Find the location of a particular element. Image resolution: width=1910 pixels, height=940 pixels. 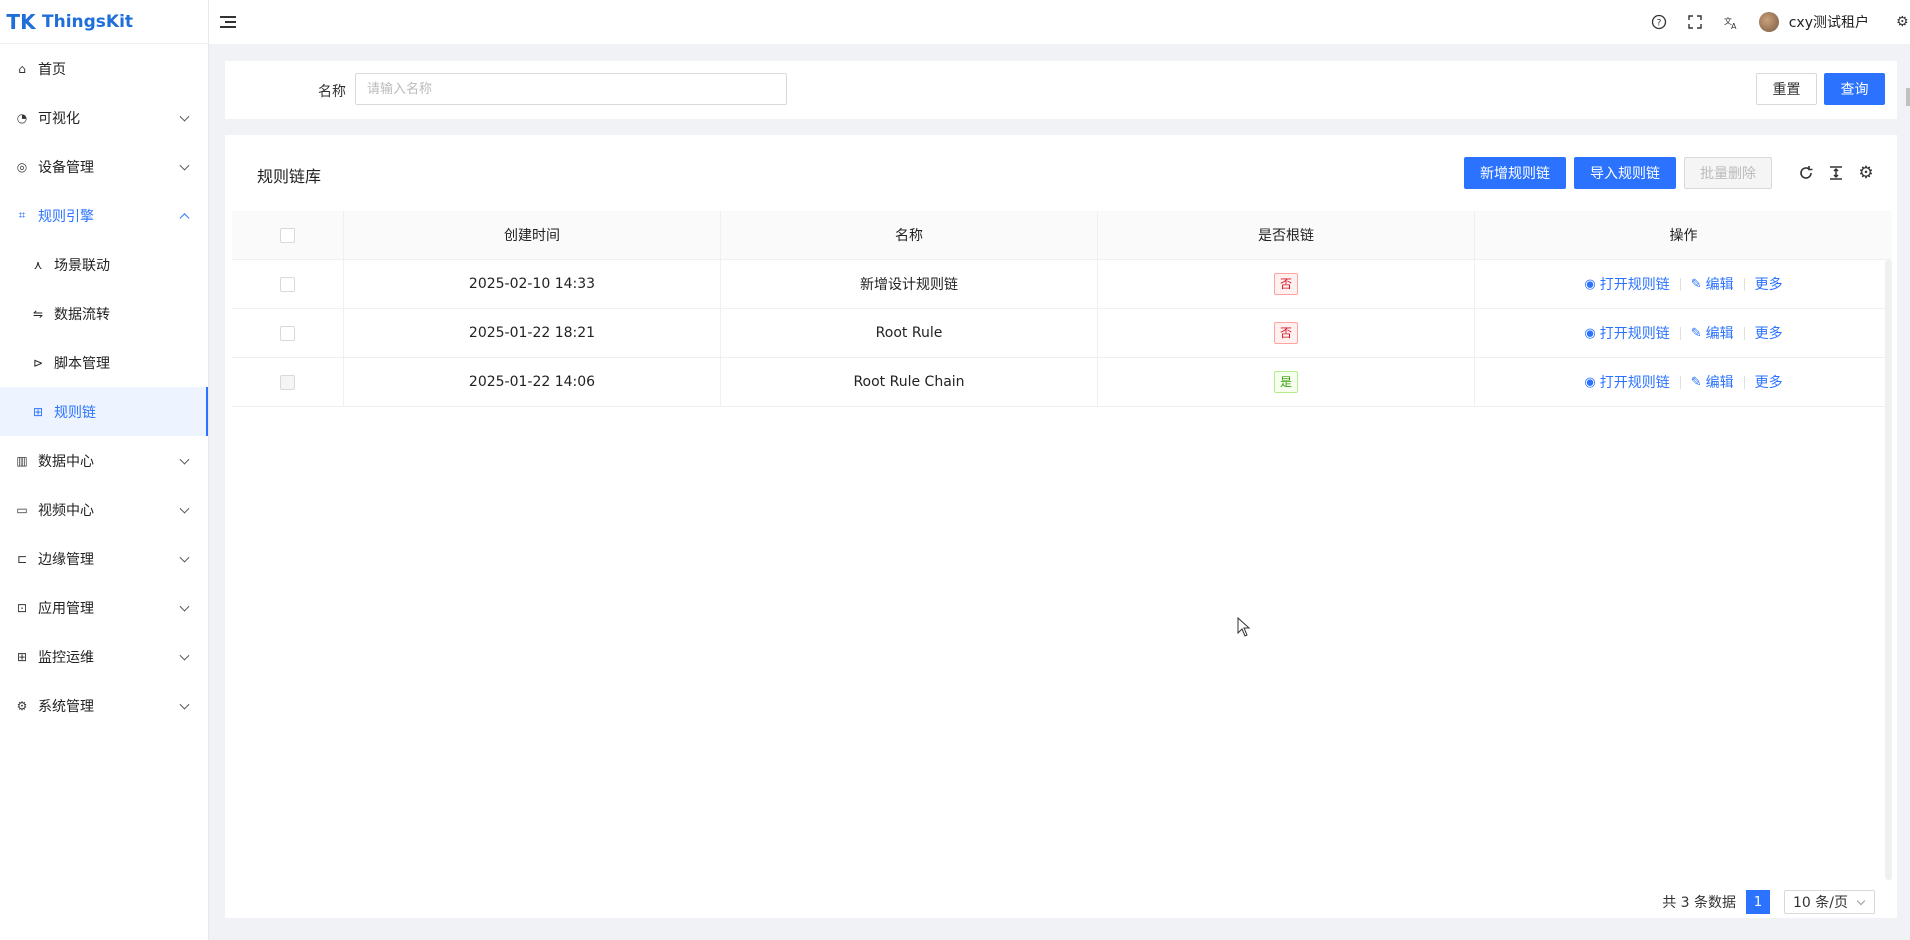

table-row: 2025-02-10 14:33 新增设计规则链 否 ◉ 打开规则链 ✎ 编辑 更多 is located at coordinates (1062, 284).